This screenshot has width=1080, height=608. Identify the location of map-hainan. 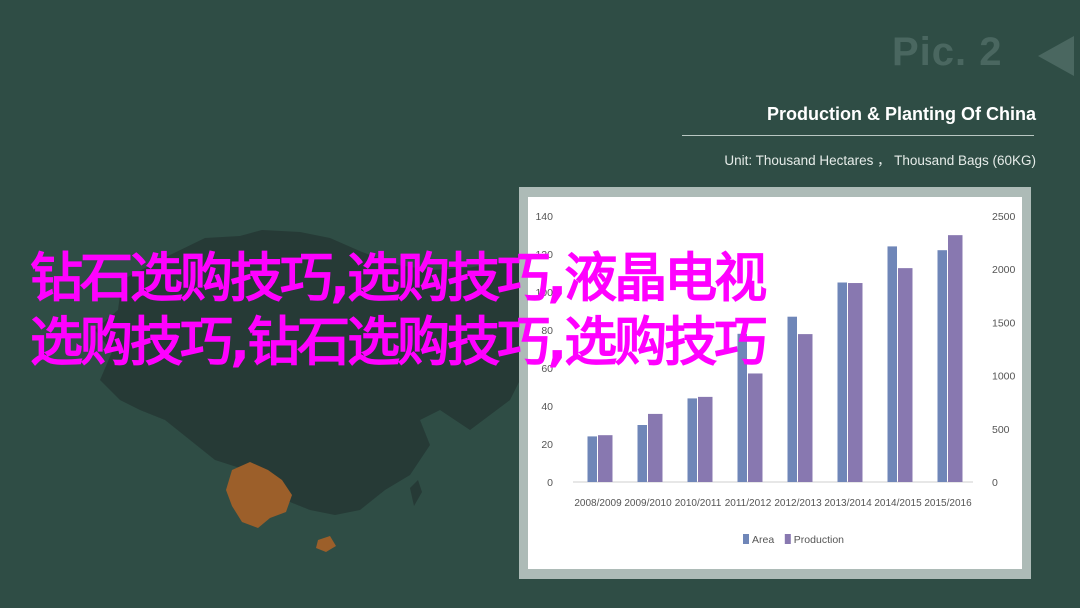
(326, 544).